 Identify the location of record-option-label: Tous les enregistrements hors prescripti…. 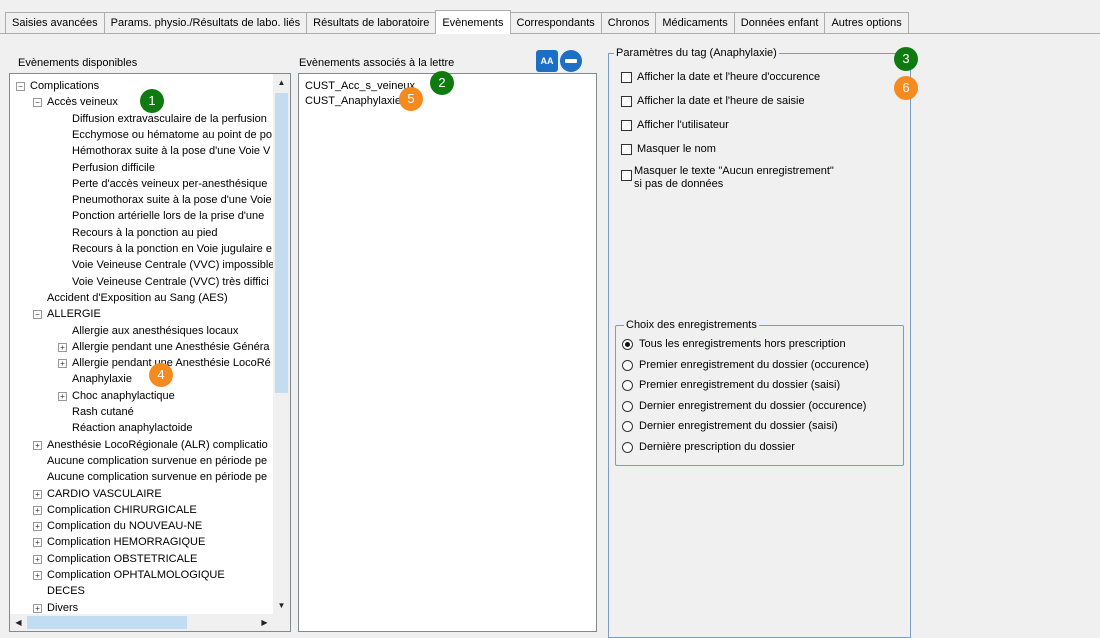
(742, 344).